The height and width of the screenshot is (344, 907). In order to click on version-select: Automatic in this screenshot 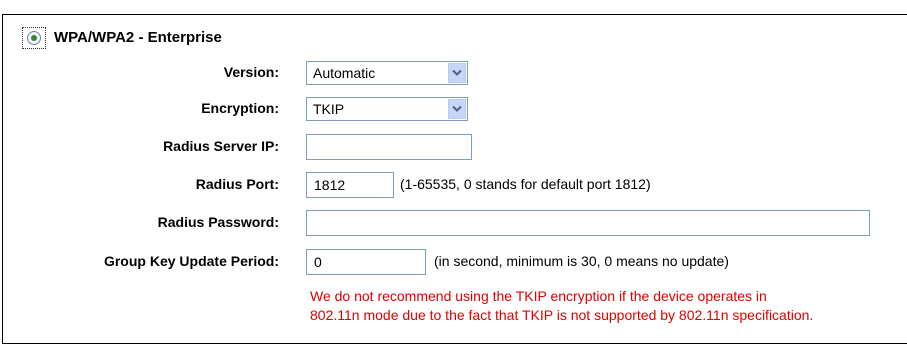, I will do `click(387, 73)`.